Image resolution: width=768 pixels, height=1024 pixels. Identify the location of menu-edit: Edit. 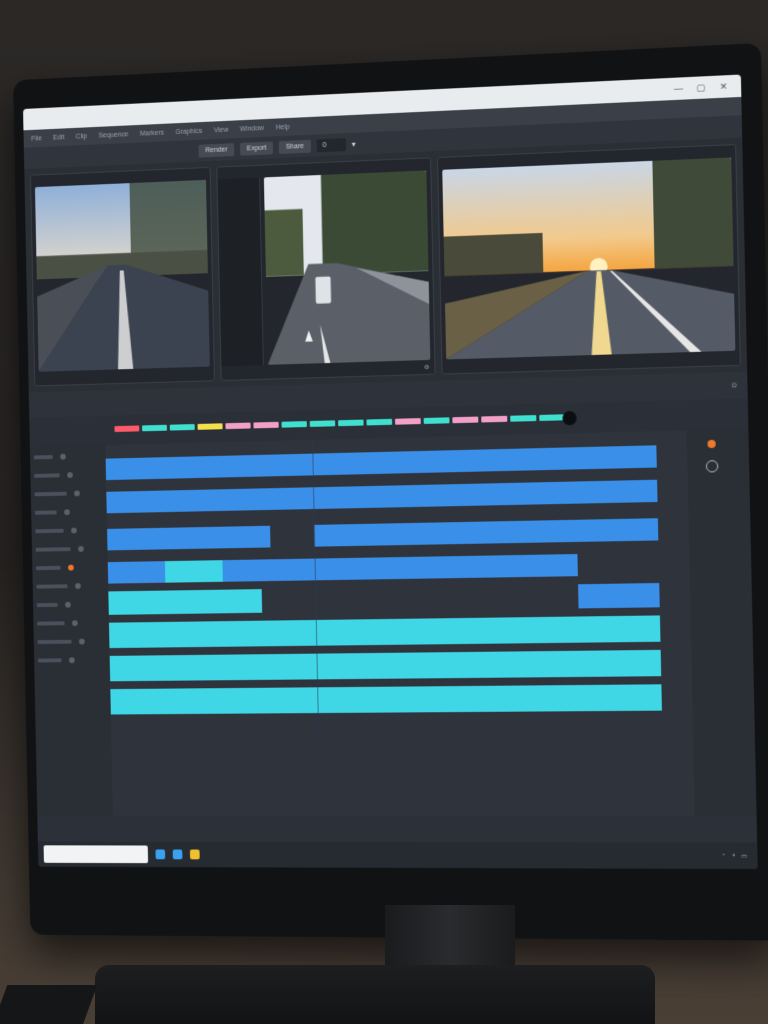
(59, 137).